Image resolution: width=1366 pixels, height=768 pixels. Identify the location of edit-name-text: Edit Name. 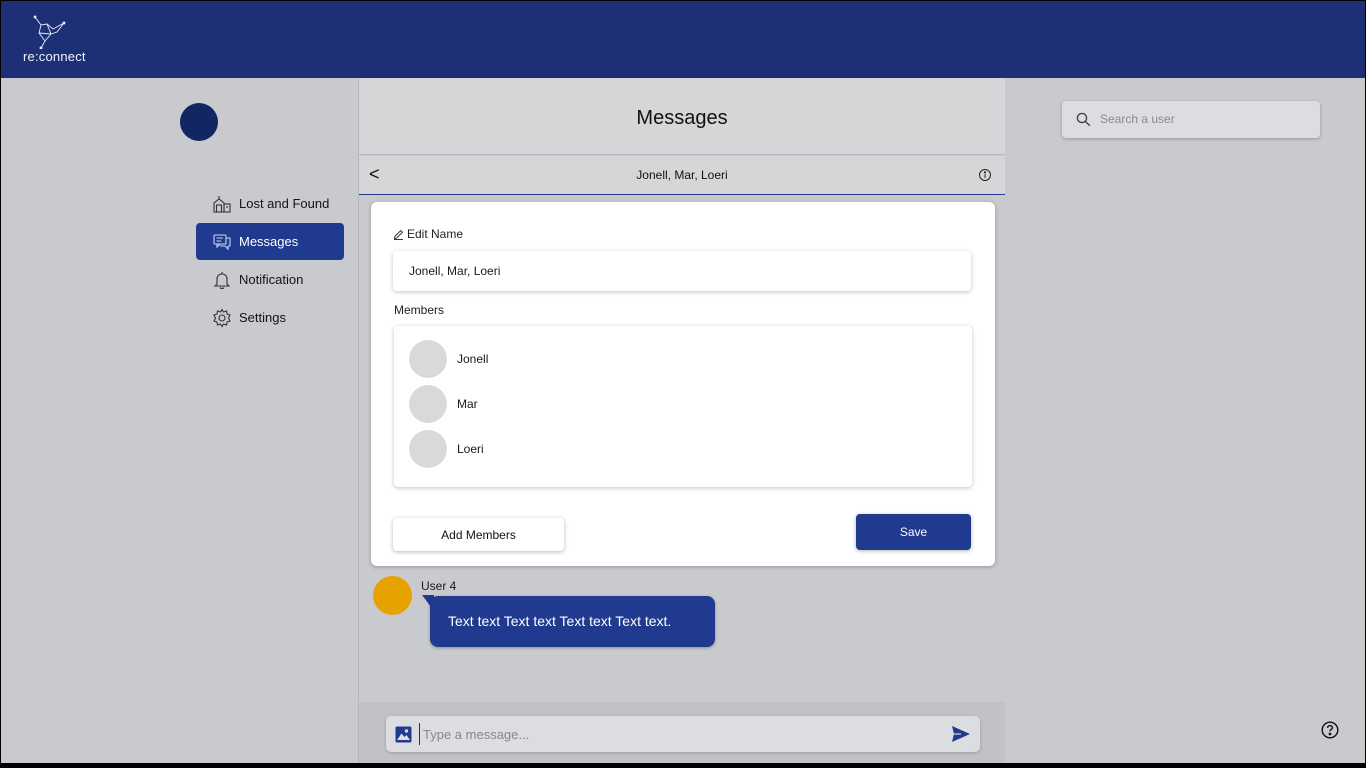
(435, 234).